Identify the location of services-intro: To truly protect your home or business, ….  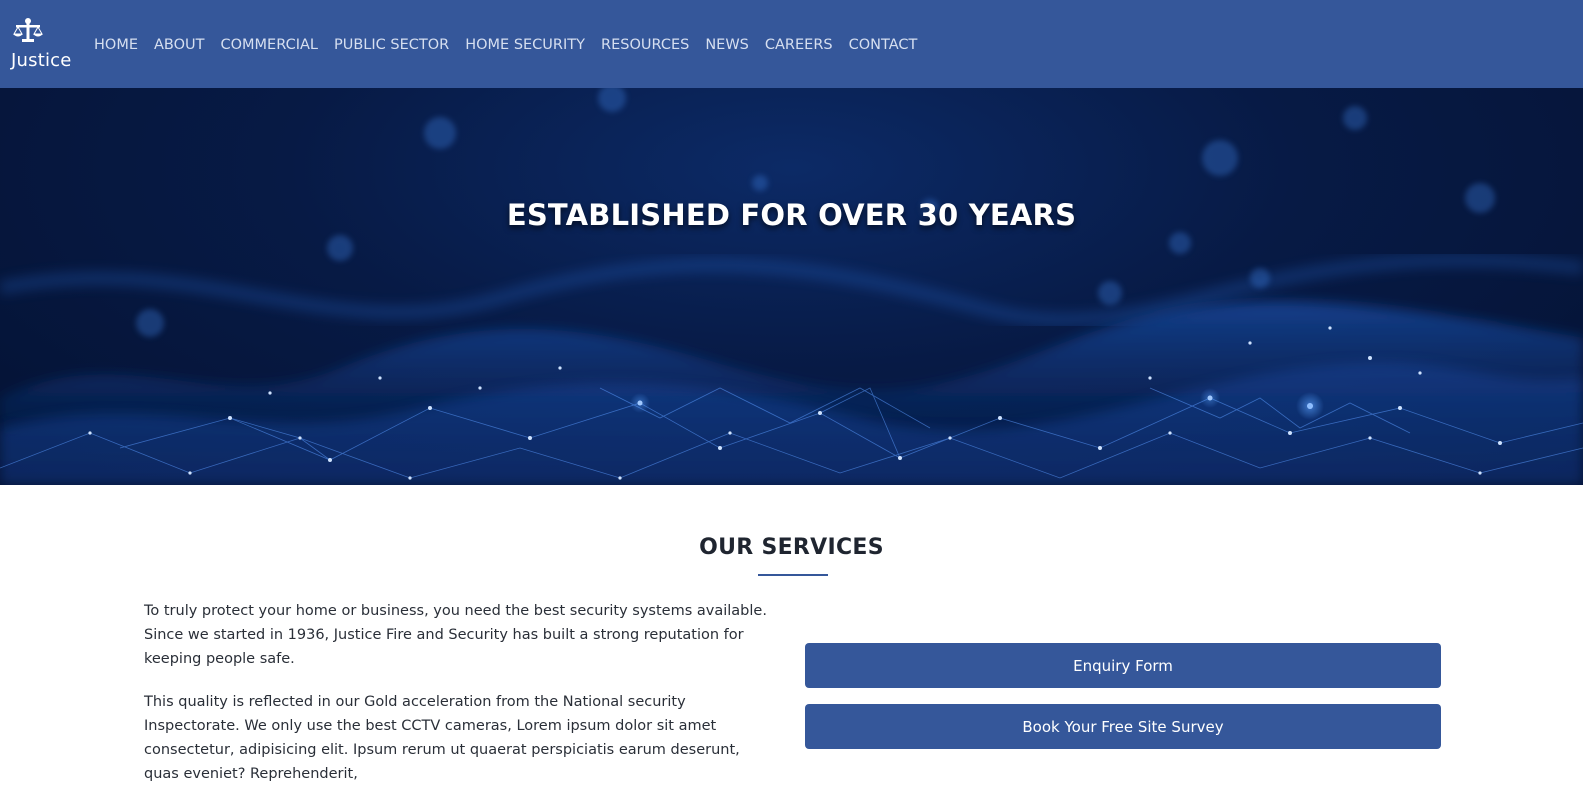
(459, 702).